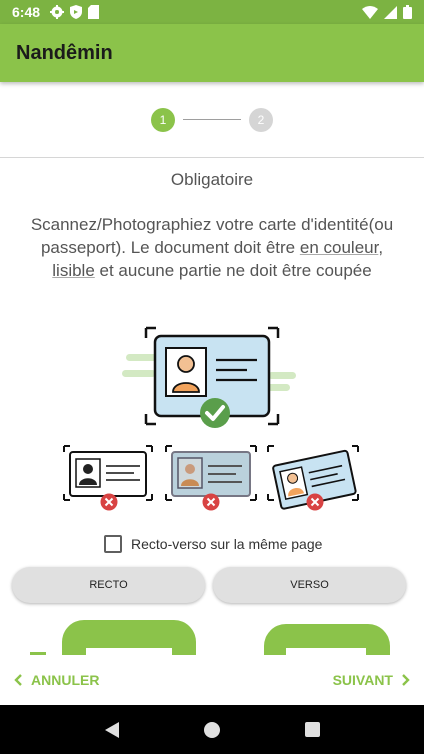 This screenshot has width=424, height=754. What do you see at coordinates (26, 12) in the screenshot?
I see `status-time: 6:48` at bounding box center [26, 12].